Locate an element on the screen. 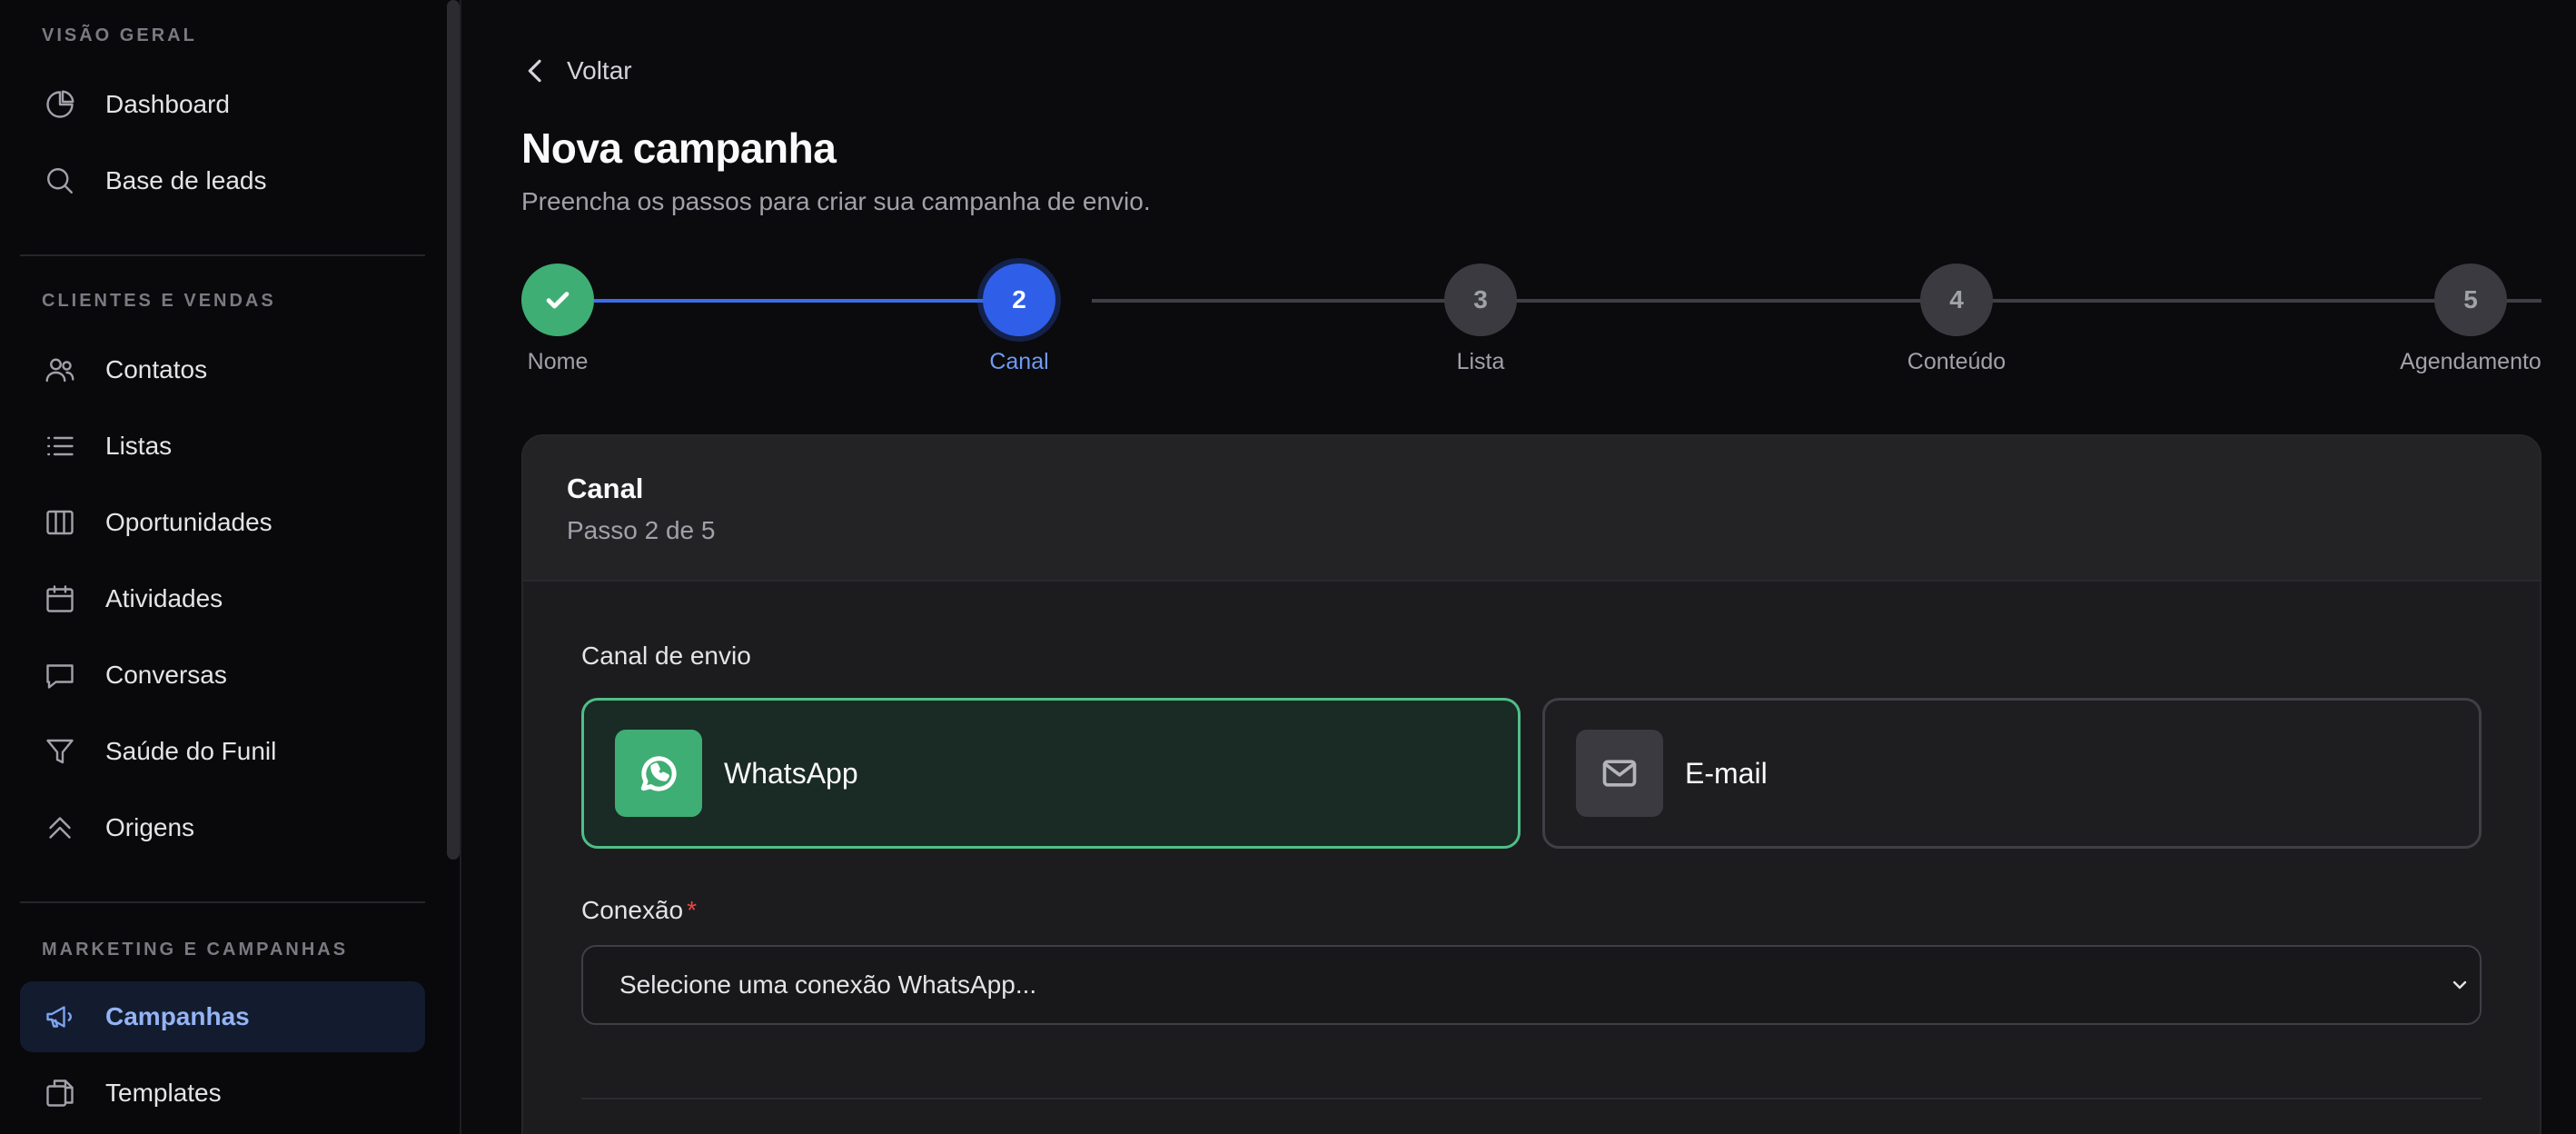 Image resolution: width=2576 pixels, height=1134 pixels. step-4-conteudo: 4 is located at coordinates (1956, 300).